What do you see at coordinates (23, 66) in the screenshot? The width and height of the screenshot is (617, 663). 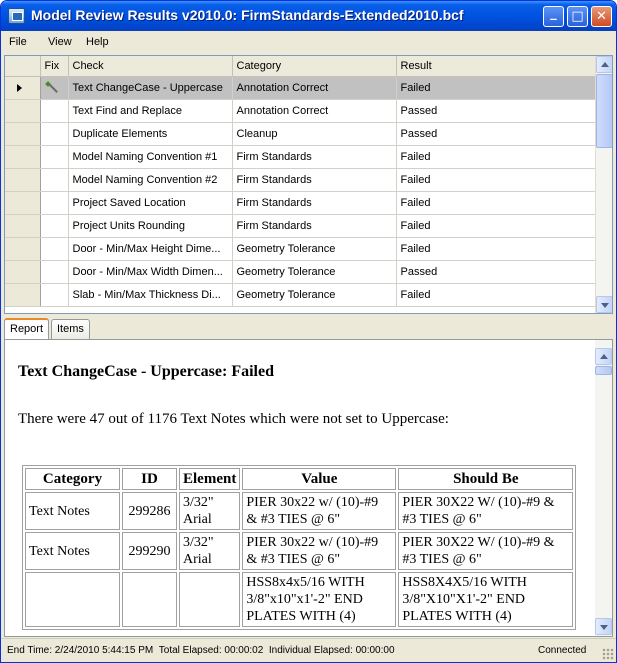 I see `grid-corner-header` at bounding box center [23, 66].